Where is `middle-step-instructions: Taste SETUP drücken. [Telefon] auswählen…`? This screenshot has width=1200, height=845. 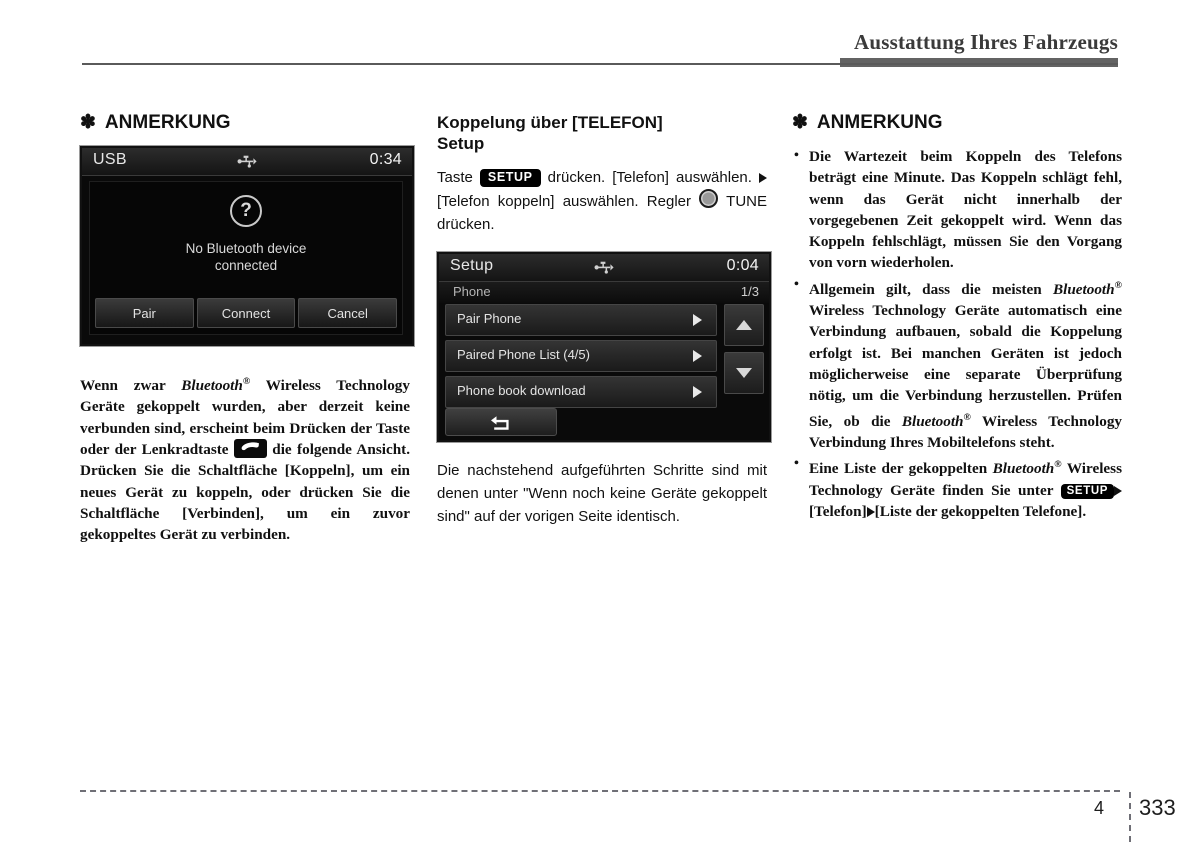 middle-step-instructions: Taste SETUP drücken. [Telefon] auswählen… is located at coordinates (602, 201).